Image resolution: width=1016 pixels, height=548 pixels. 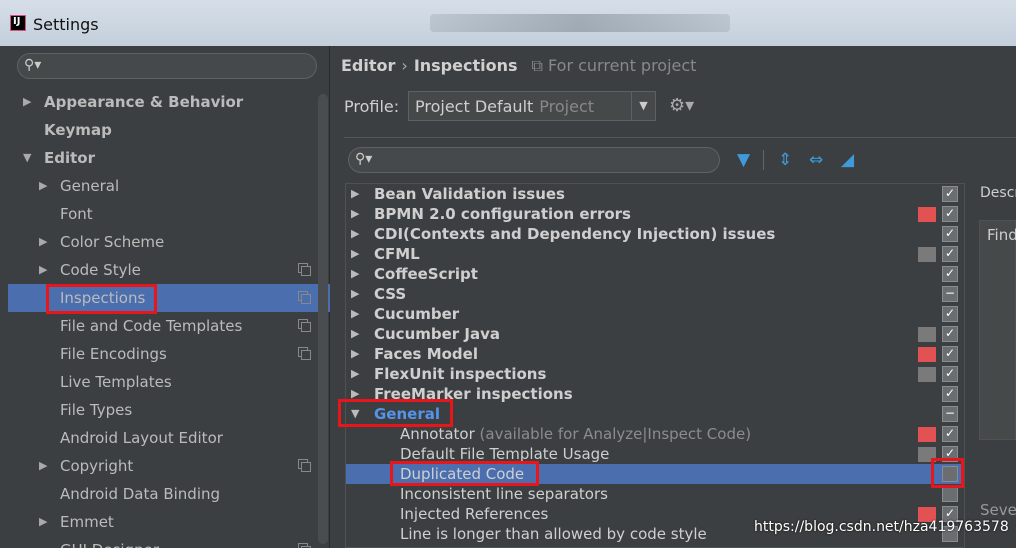 I want to click on sidebar-item-gui-designer: GUI Designer, so click(x=169, y=542).